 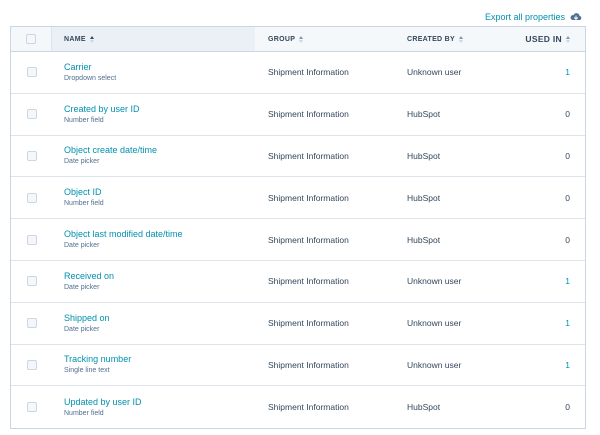 I want to click on created-by-column-label: CREATED BY, so click(x=431, y=39).